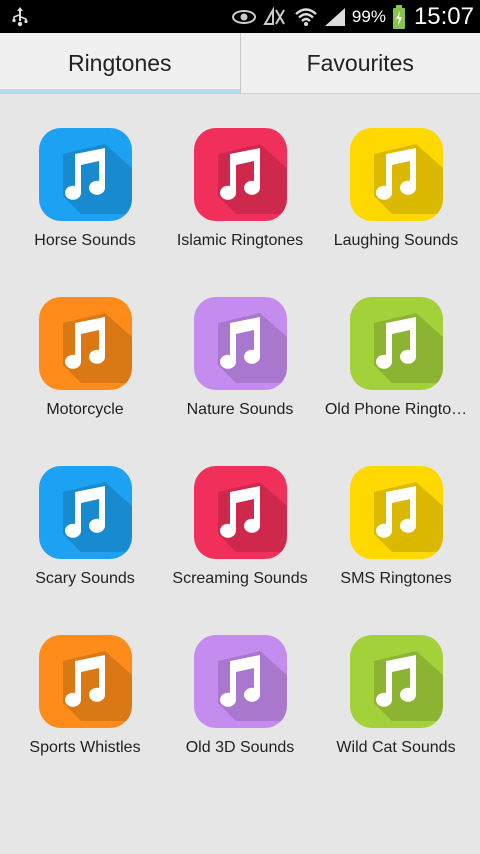 Image resolution: width=480 pixels, height=854 pixels. I want to click on category-item: Laughing Sounds, so click(396, 171).